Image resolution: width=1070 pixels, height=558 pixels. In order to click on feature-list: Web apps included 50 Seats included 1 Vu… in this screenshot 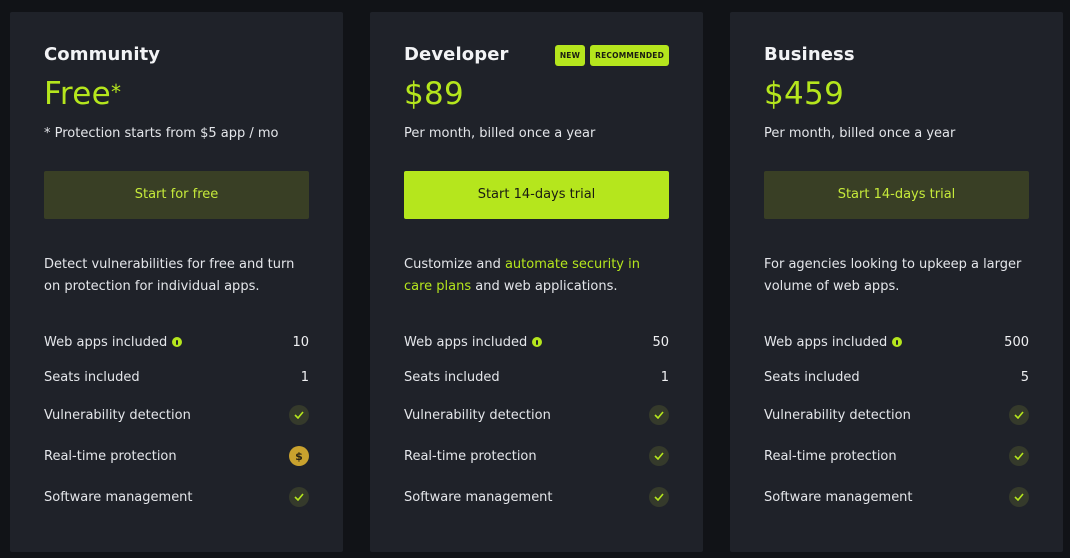, I will do `click(536, 419)`.